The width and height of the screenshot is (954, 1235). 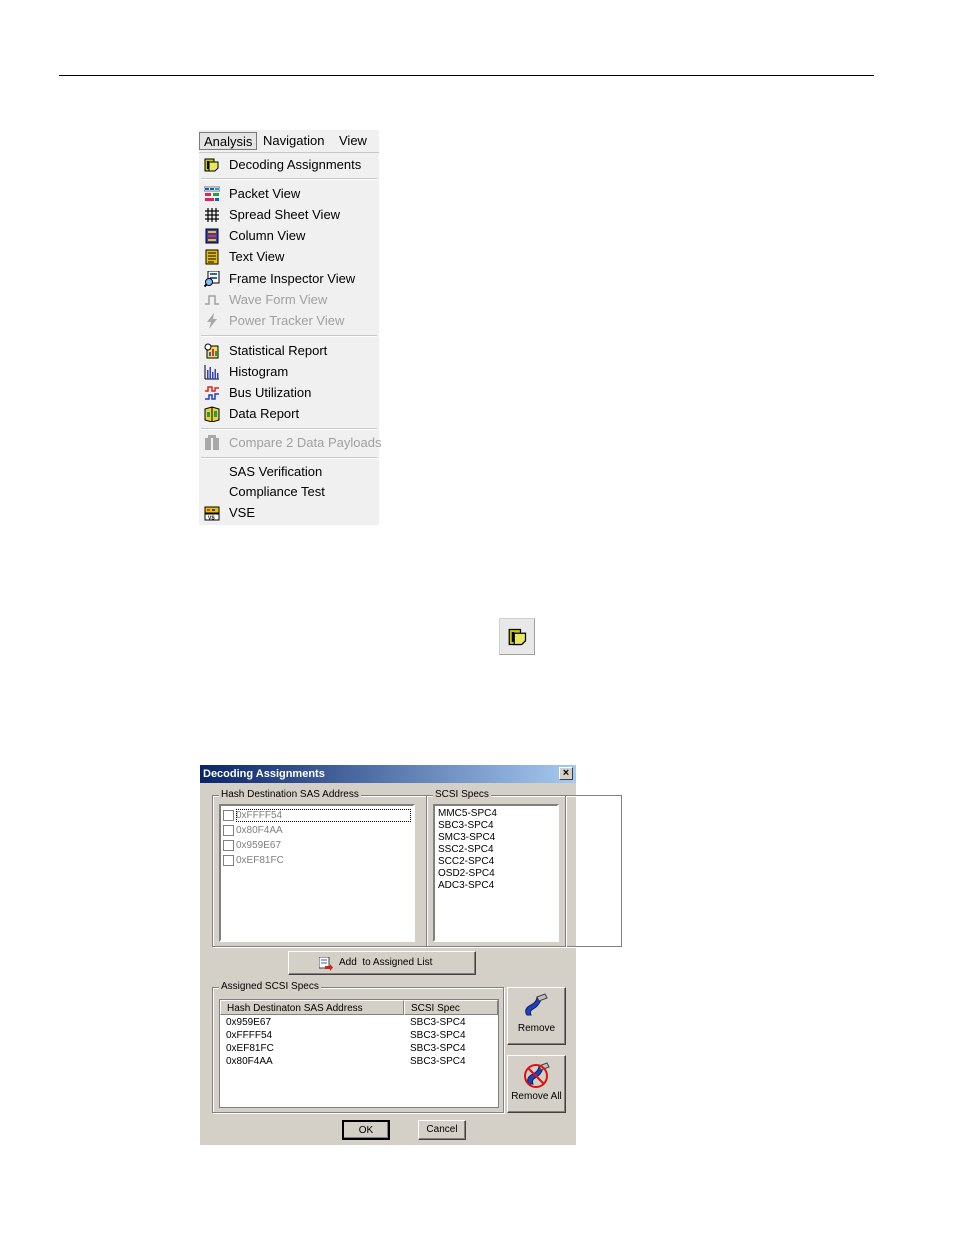 I want to click on menu-item-data-report: Data Report, so click(x=289, y=414).